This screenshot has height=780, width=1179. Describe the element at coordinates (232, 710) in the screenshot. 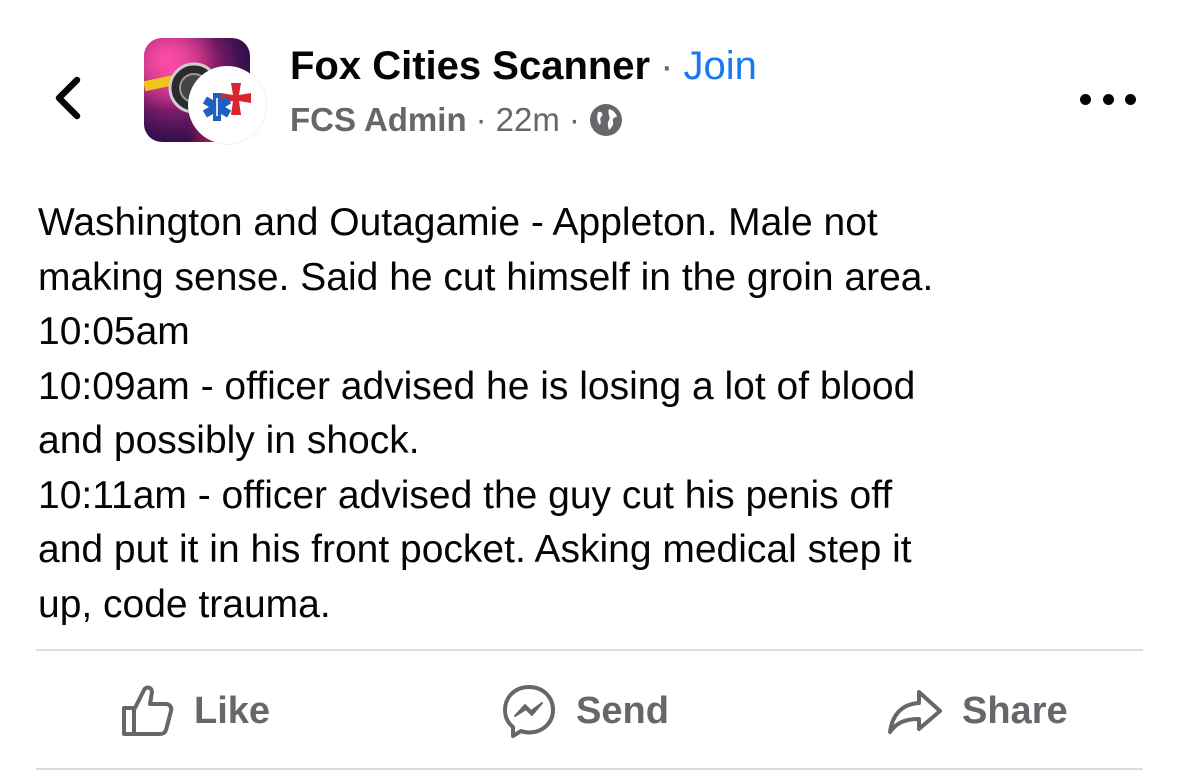

I see `like-label: Like` at that location.